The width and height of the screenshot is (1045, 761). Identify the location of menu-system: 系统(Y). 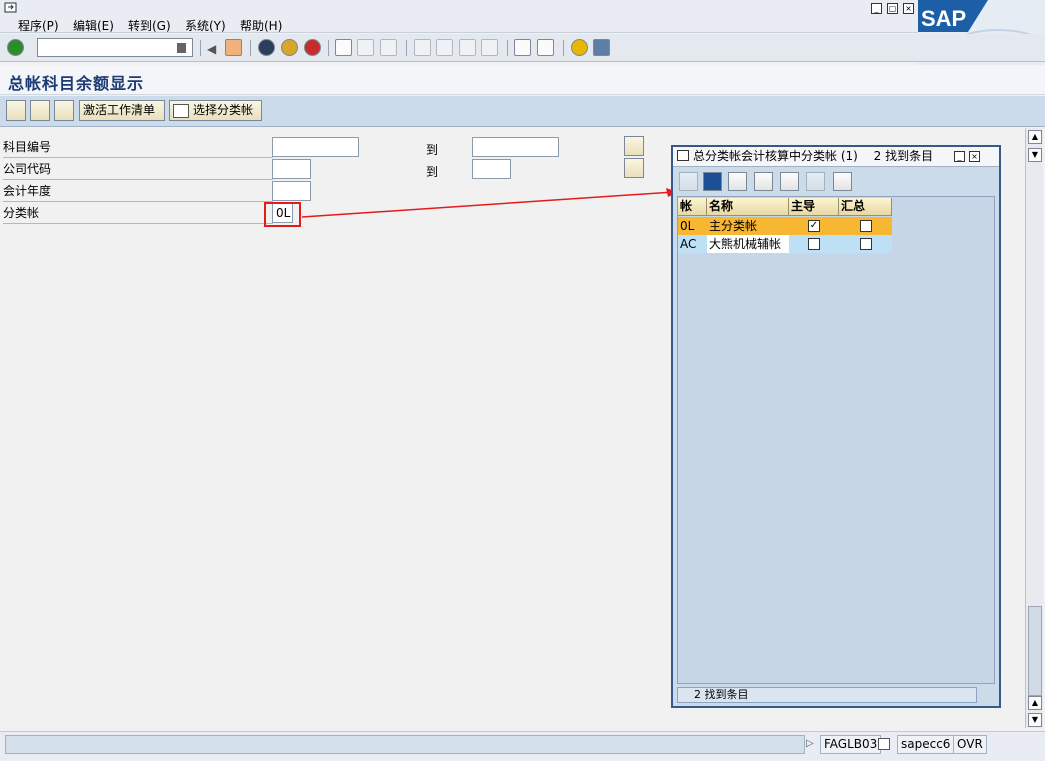
(205, 25).